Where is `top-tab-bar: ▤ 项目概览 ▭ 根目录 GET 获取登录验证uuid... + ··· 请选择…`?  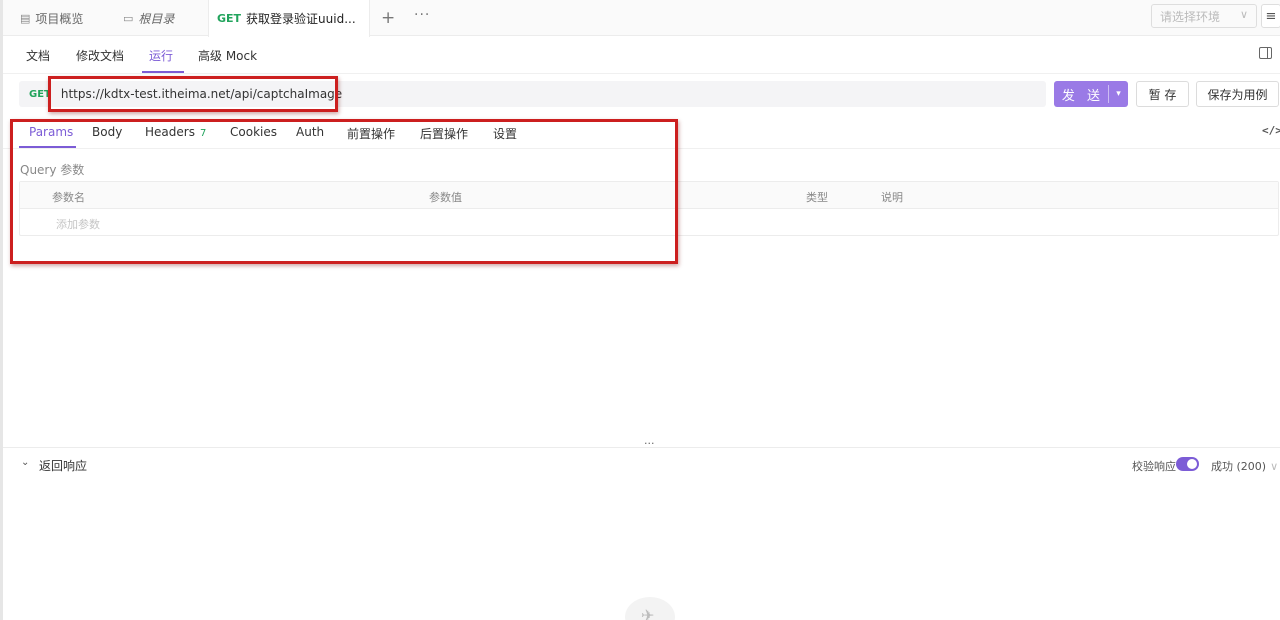
top-tab-bar: ▤ 项目概览 ▭ 根目录 GET 获取登录验证uuid... + ··· 请选择… is located at coordinates (641, 18).